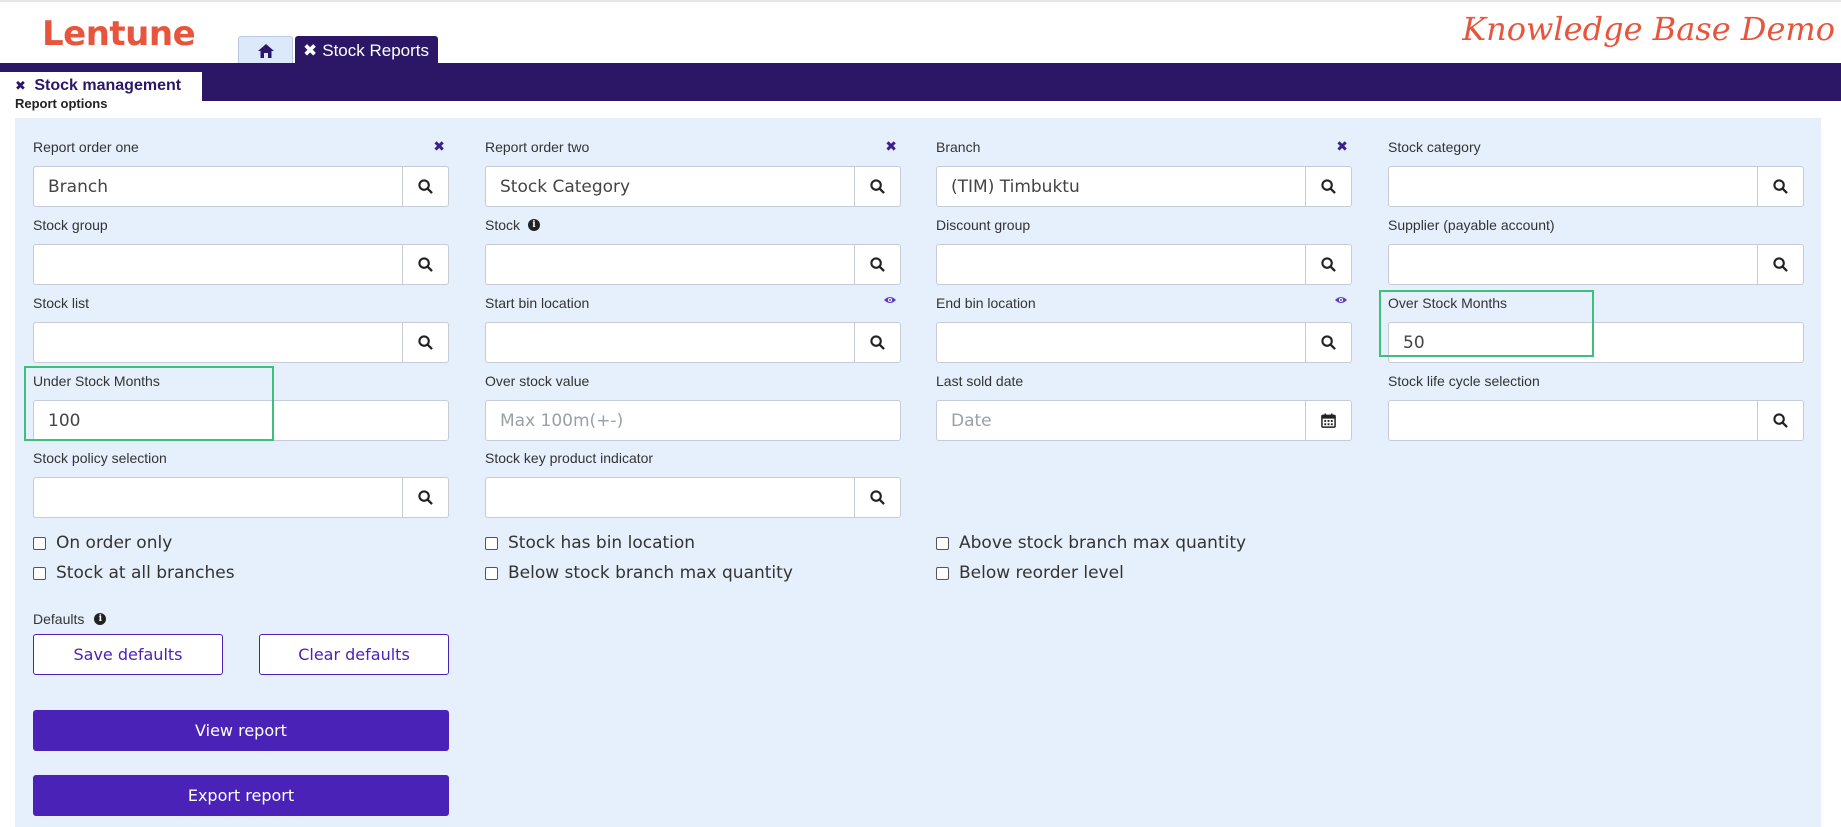 The height and width of the screenshot is (827, 1841). I want to click on defaults-section: Defaults i, so click(70, 619).